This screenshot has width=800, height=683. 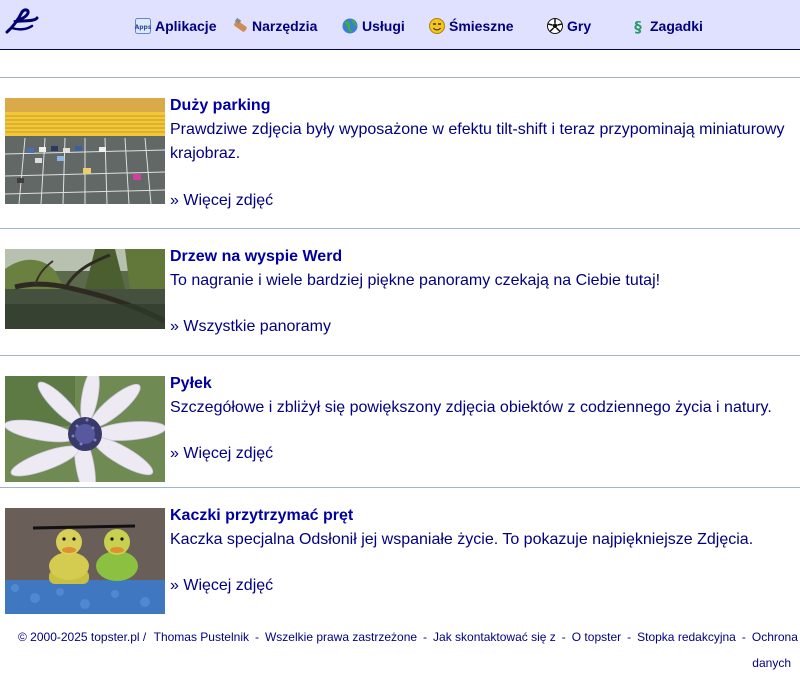 I want to click on ducks-thumbnail, so click(x=85, y=561).